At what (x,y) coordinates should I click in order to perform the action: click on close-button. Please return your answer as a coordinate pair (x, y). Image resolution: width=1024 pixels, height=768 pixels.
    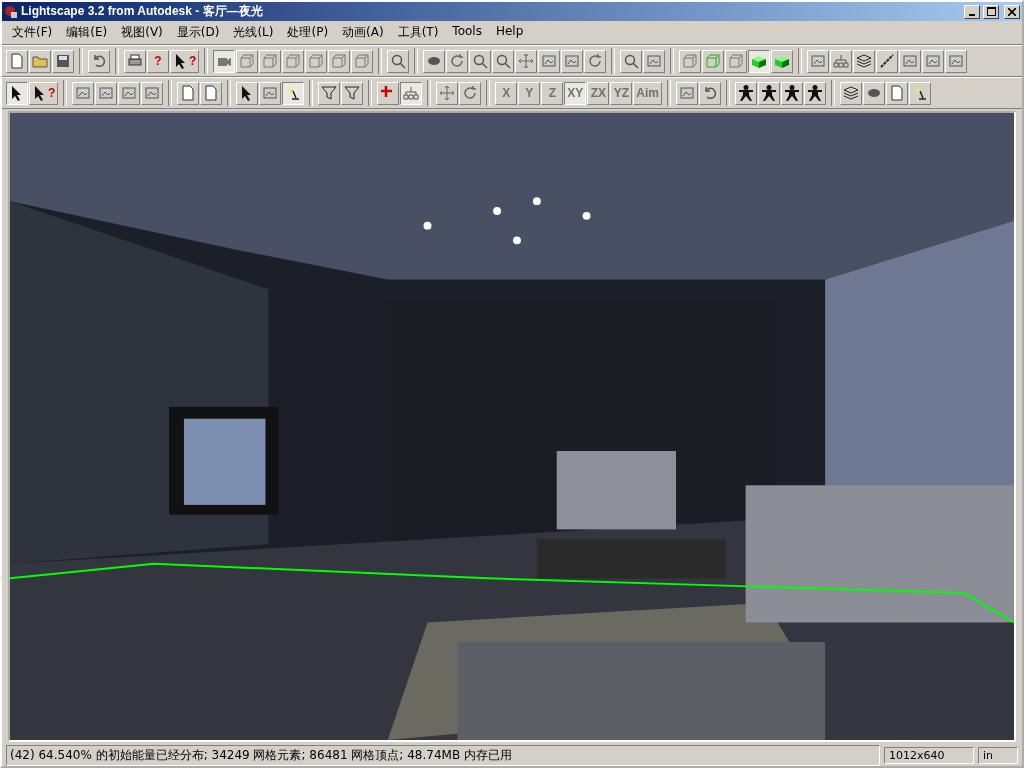
    Looking at the image, I should click on (1012, 11).